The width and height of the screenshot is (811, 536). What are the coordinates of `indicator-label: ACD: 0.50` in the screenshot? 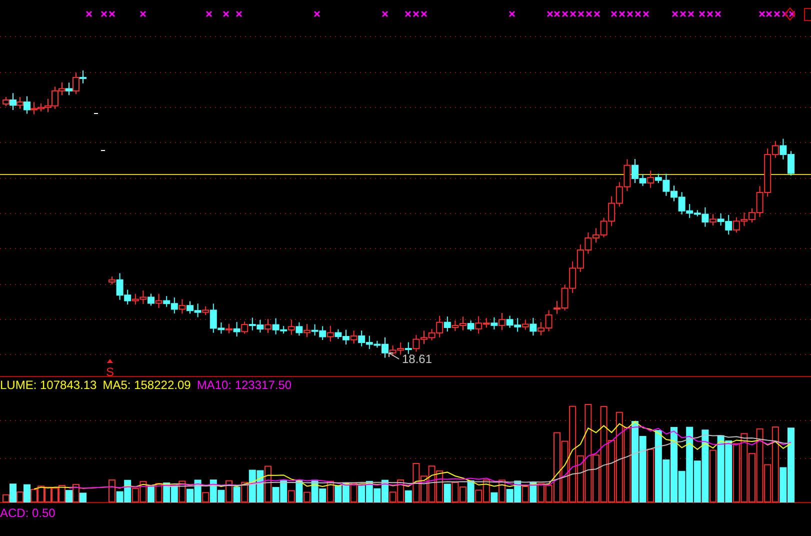 It's located at (28, 513).